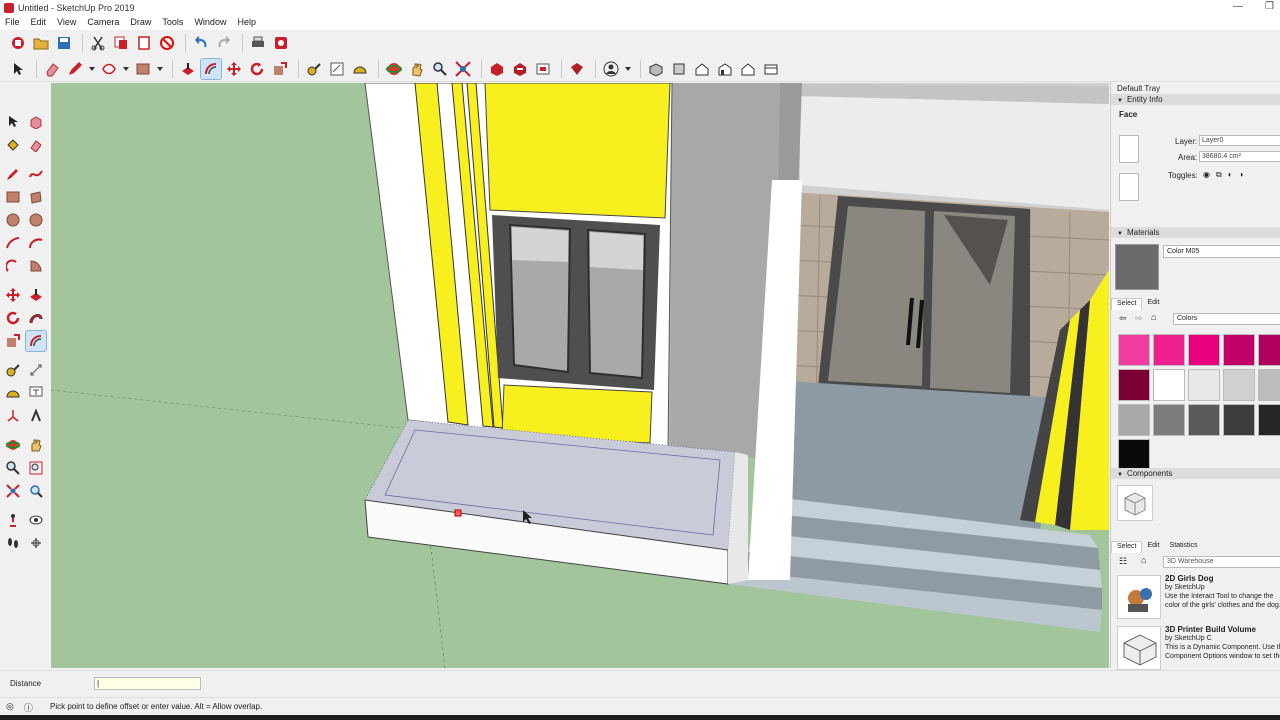 The width and height of the screenshot is (1280, 720). I want to click on freehand-shape-icon, so click(109, 69).